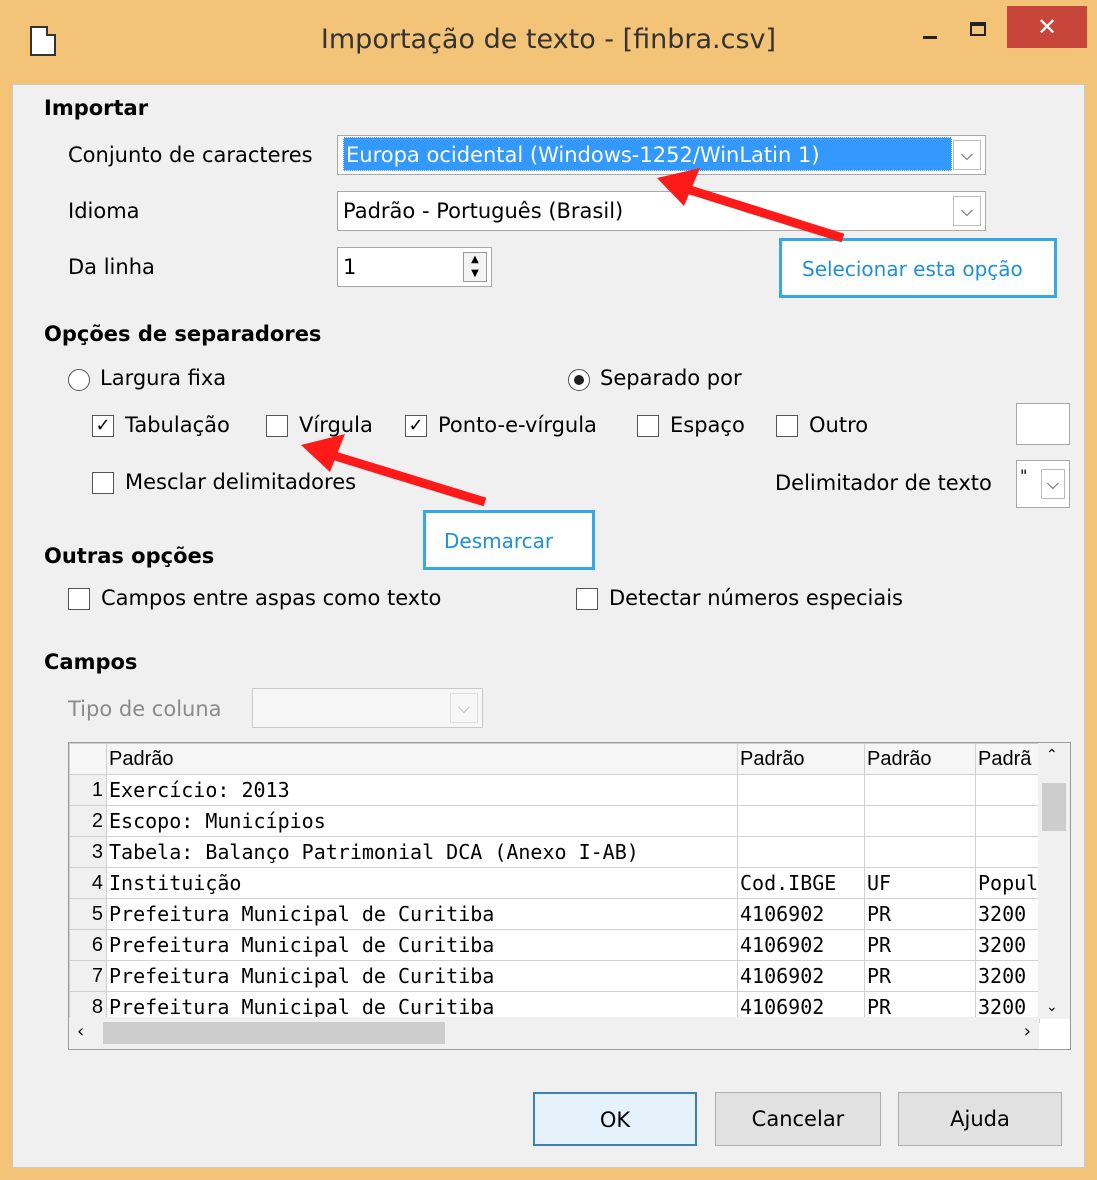 This screenshot has height=1180, width=1097. What do you see at coordinates (573, 337) in the screenshot?
I see `annotation-arrows` at bounding box center [573, 337].